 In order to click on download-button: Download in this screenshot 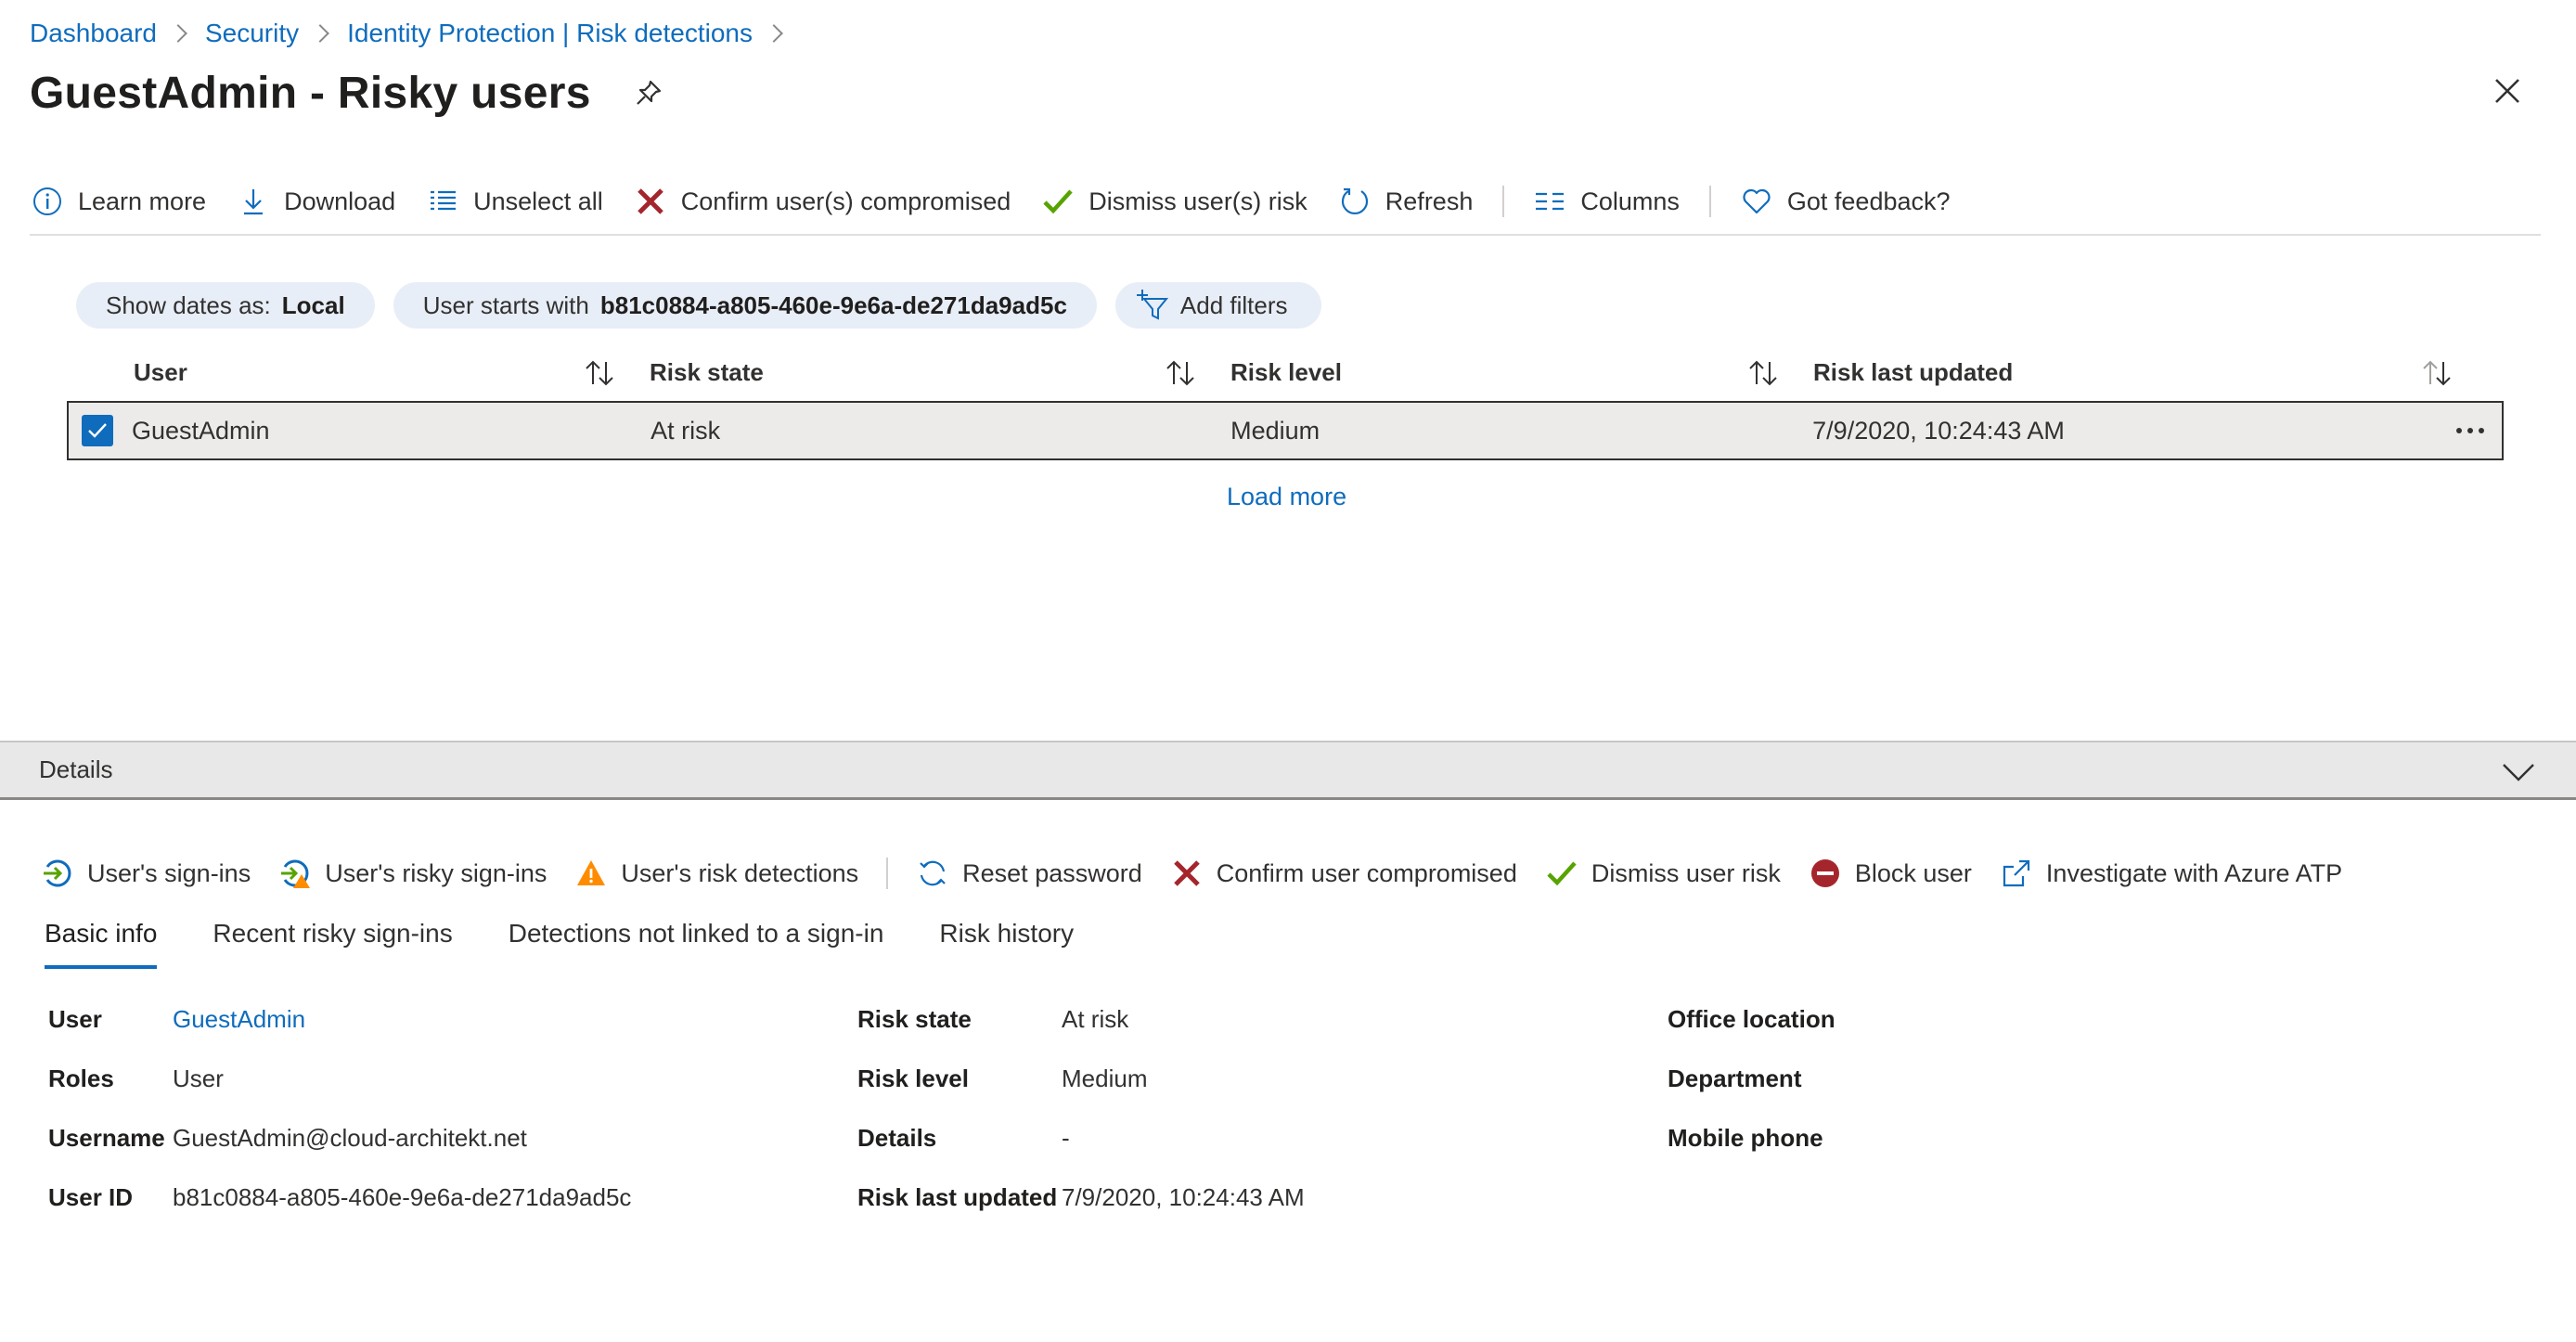, I will do `click(315, 202)`.